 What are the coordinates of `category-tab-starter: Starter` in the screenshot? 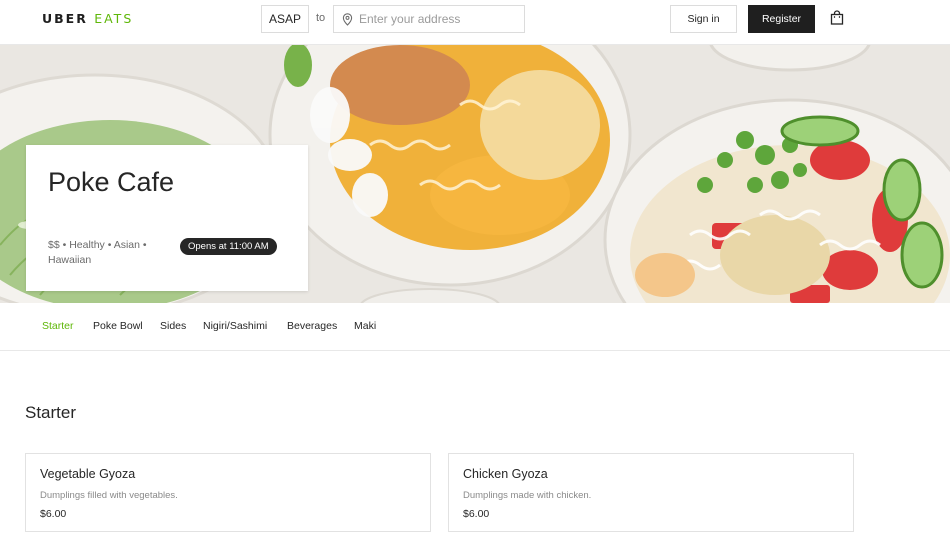 It's located at (58, 326).